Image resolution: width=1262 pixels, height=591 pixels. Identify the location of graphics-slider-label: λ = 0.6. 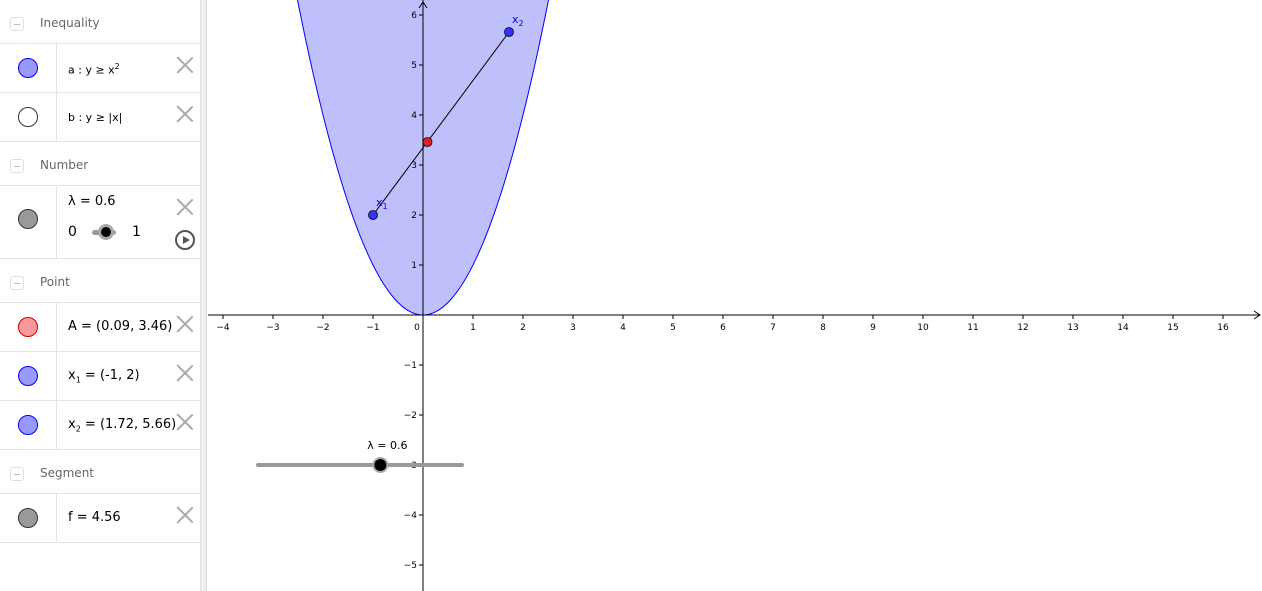
(387, 445).